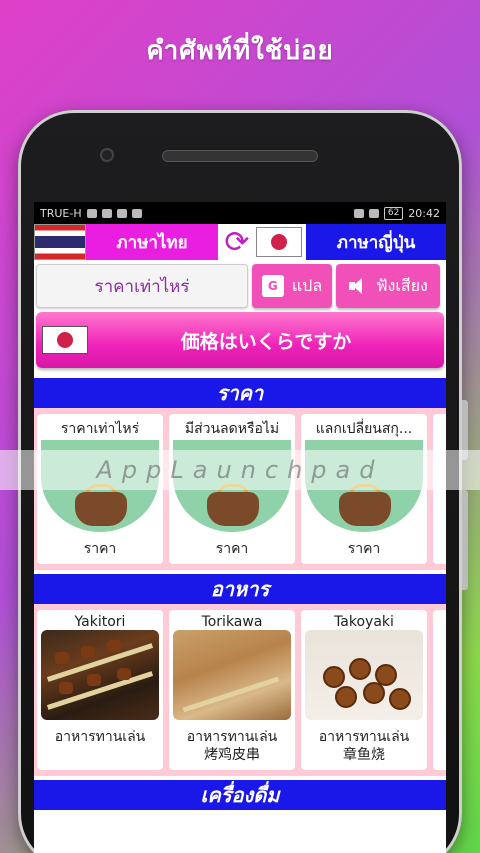 The height and width of the screenshot is (853, 480). I want to click on watermark: AppLaunchpad, so click(240, 470).